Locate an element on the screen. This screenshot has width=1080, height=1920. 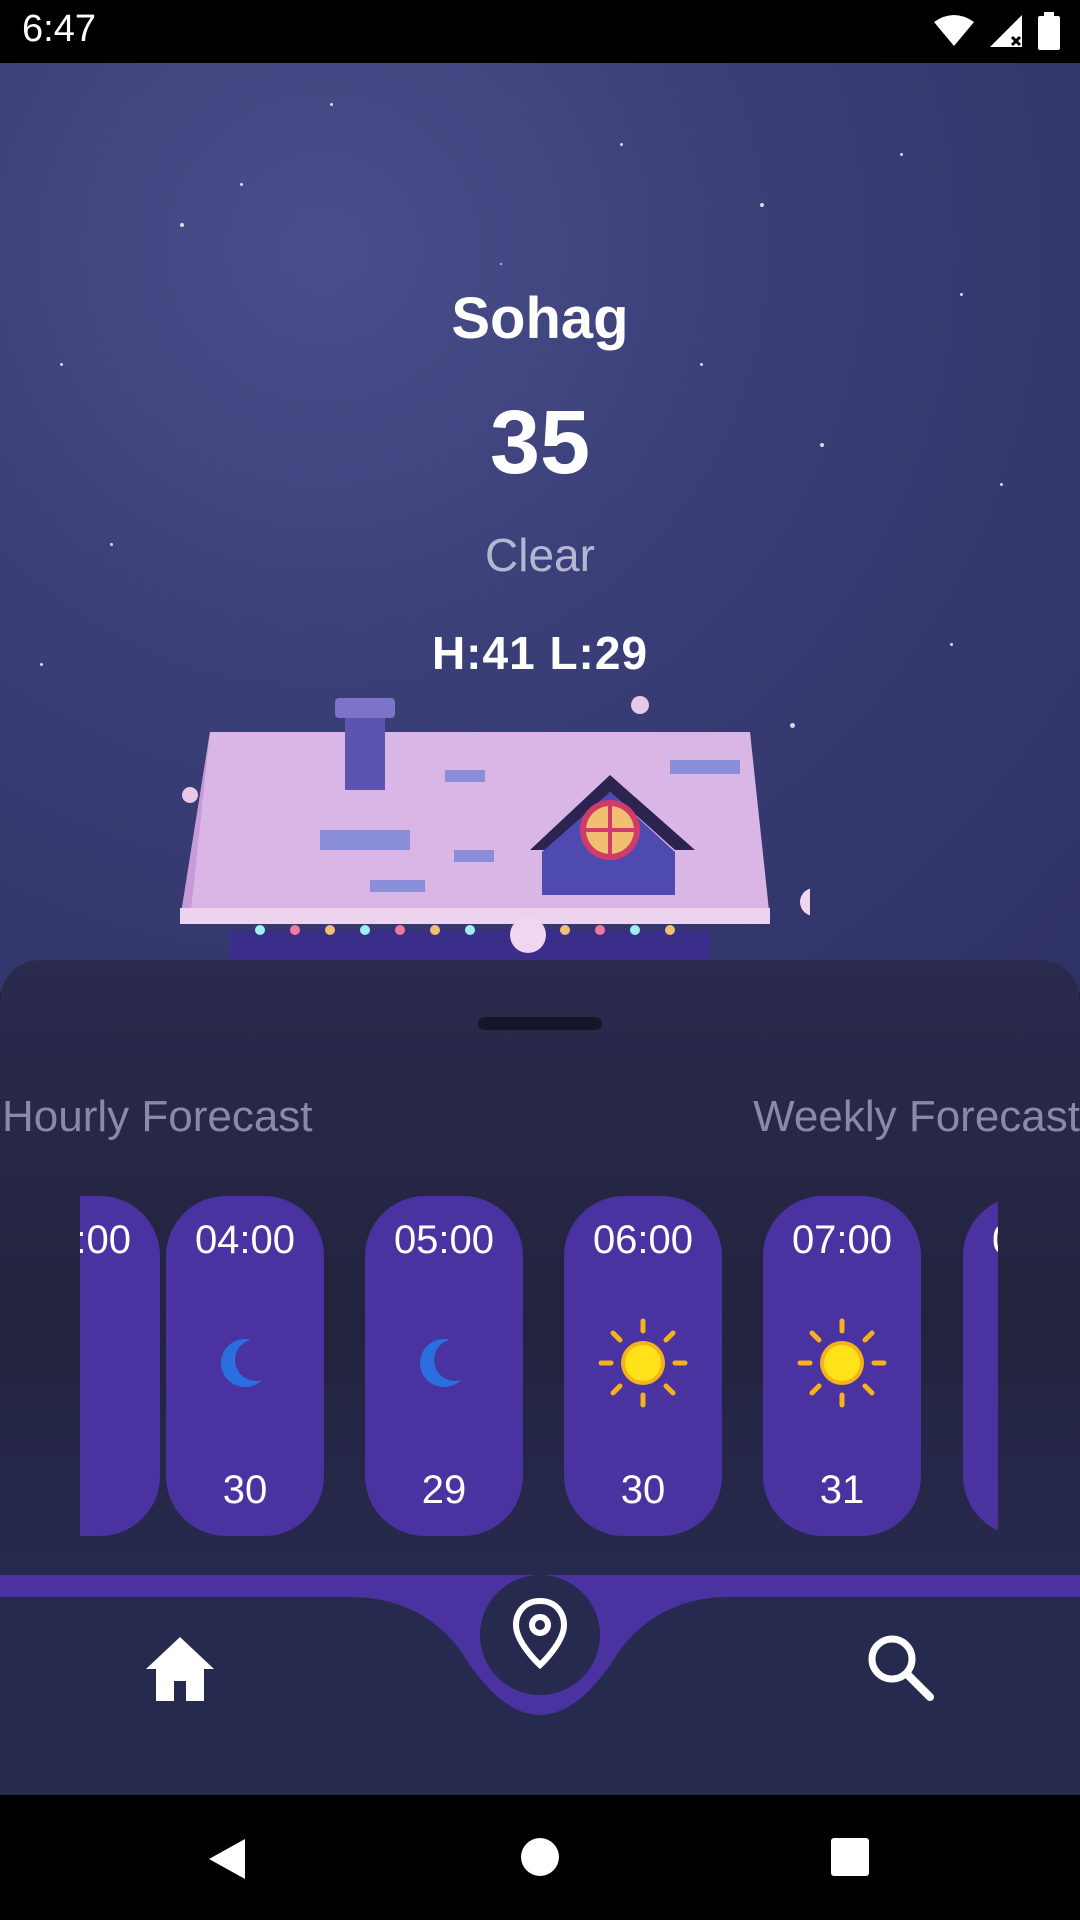
status-bar: 6:47 is located at coordinates (540, 31).